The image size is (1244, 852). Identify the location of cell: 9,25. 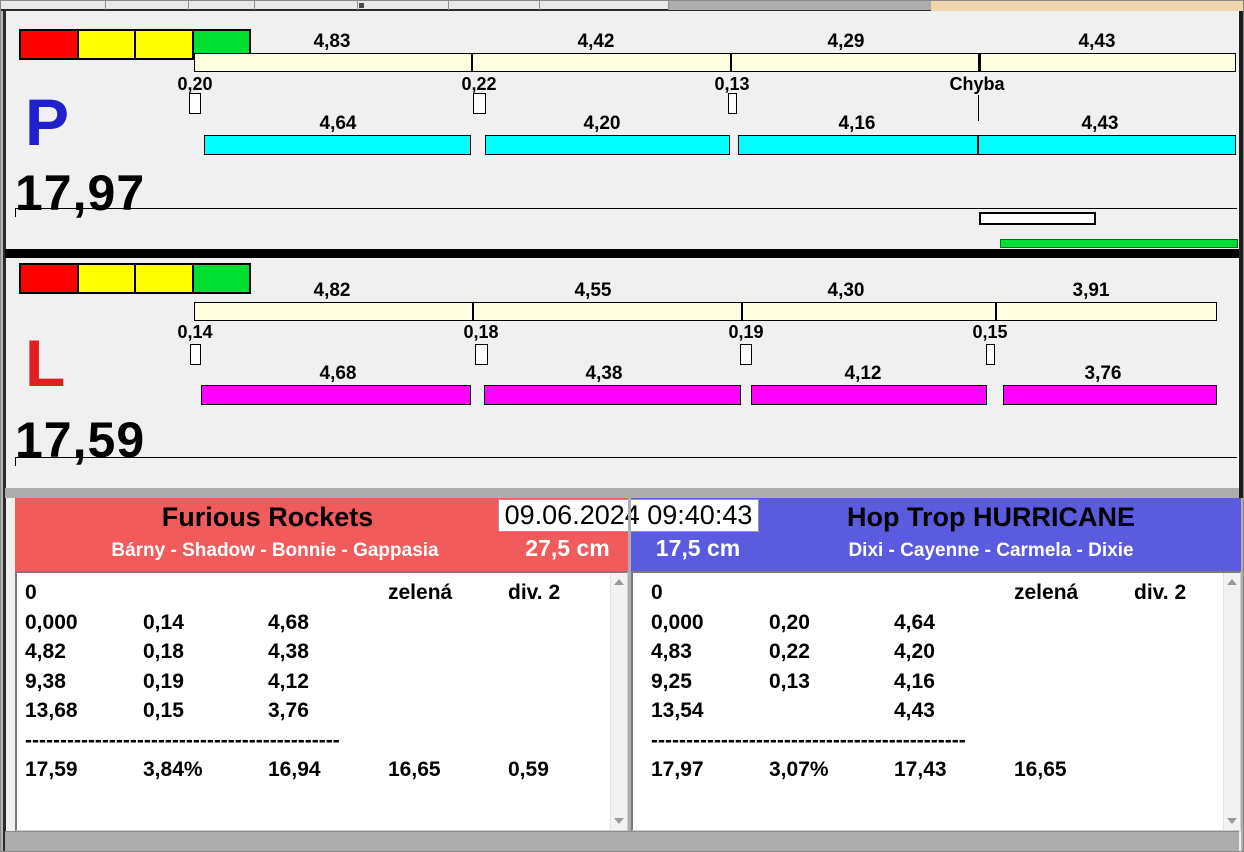
(671, 681).